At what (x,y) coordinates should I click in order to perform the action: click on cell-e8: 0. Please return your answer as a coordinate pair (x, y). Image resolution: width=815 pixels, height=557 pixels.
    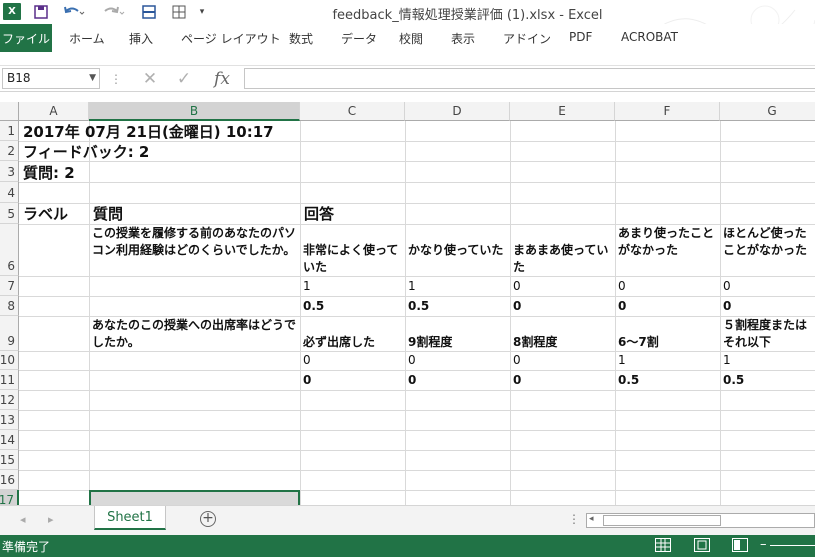
    Looking at the image, I should click on (517, 306).